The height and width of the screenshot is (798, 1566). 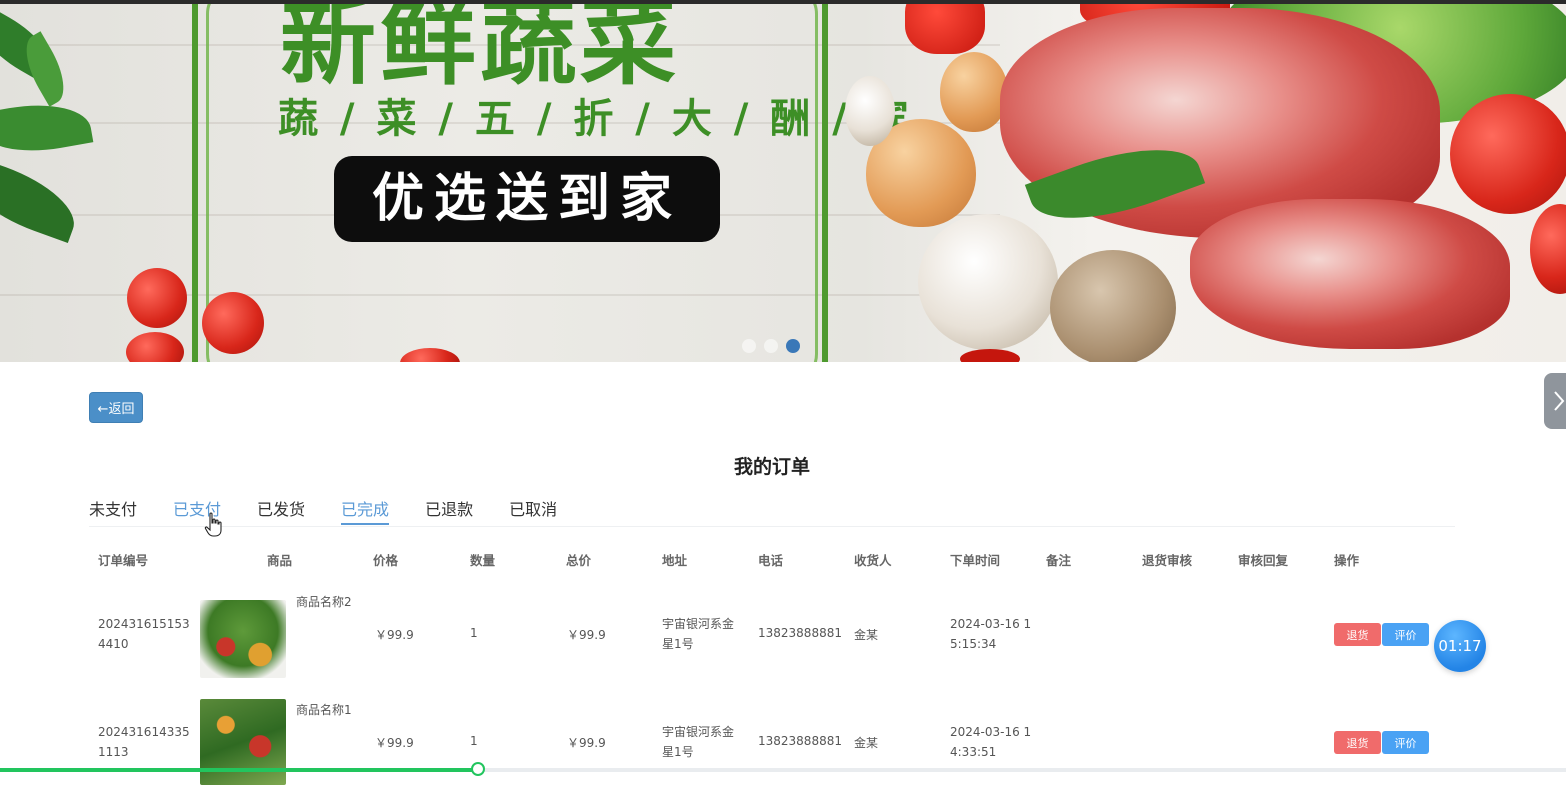 I want to click on timer-badge: 01:17, so click(x=1460, y=646).